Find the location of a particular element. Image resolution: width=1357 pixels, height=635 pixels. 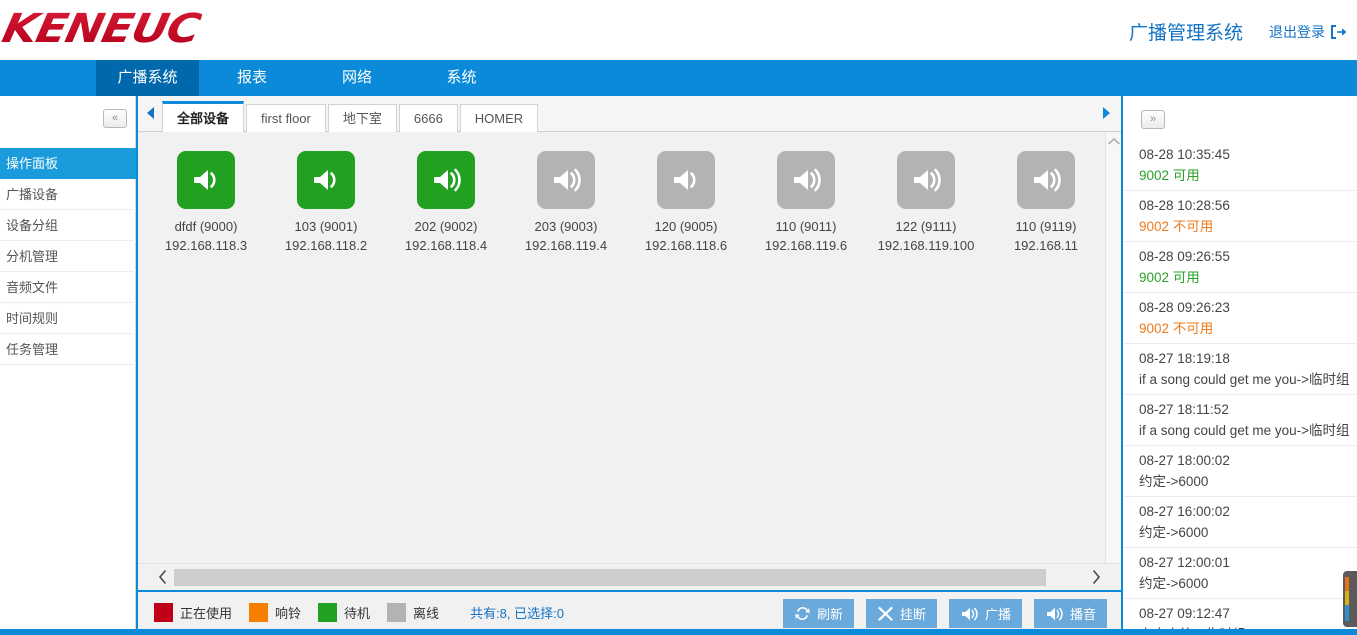

device-item: 120 (9005) 192.168.118.6 is located at coordinates (686, 203).